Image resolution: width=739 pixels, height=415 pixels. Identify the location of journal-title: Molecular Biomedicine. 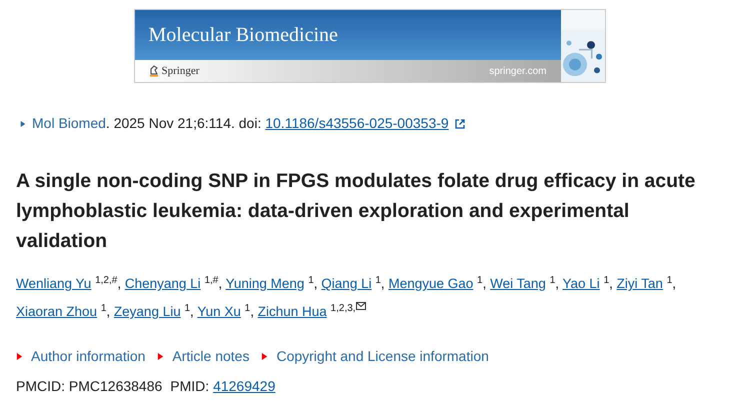
(243, 35).